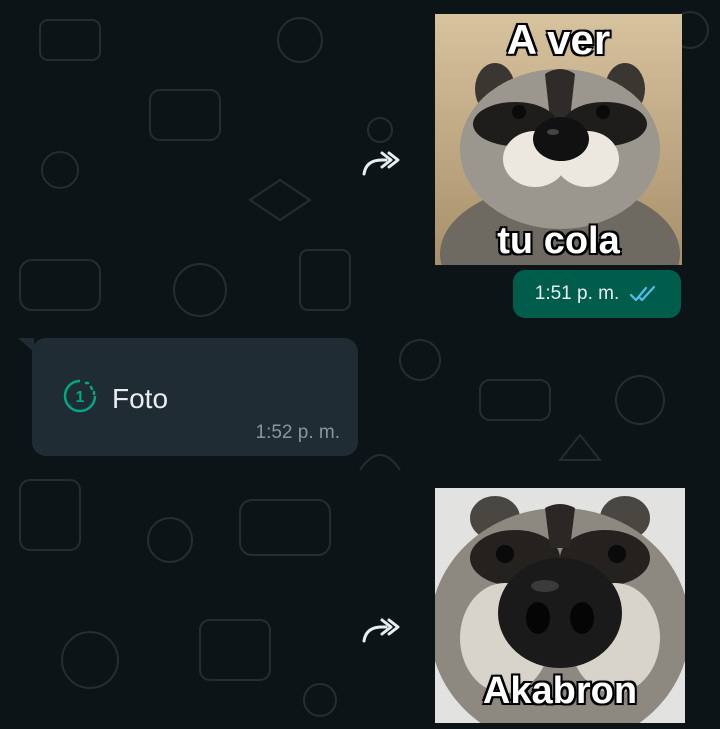  What do you see at coordinates (643, 293) in the screenshot?
I see `double-check-icon` at bounding box center [643, 293].